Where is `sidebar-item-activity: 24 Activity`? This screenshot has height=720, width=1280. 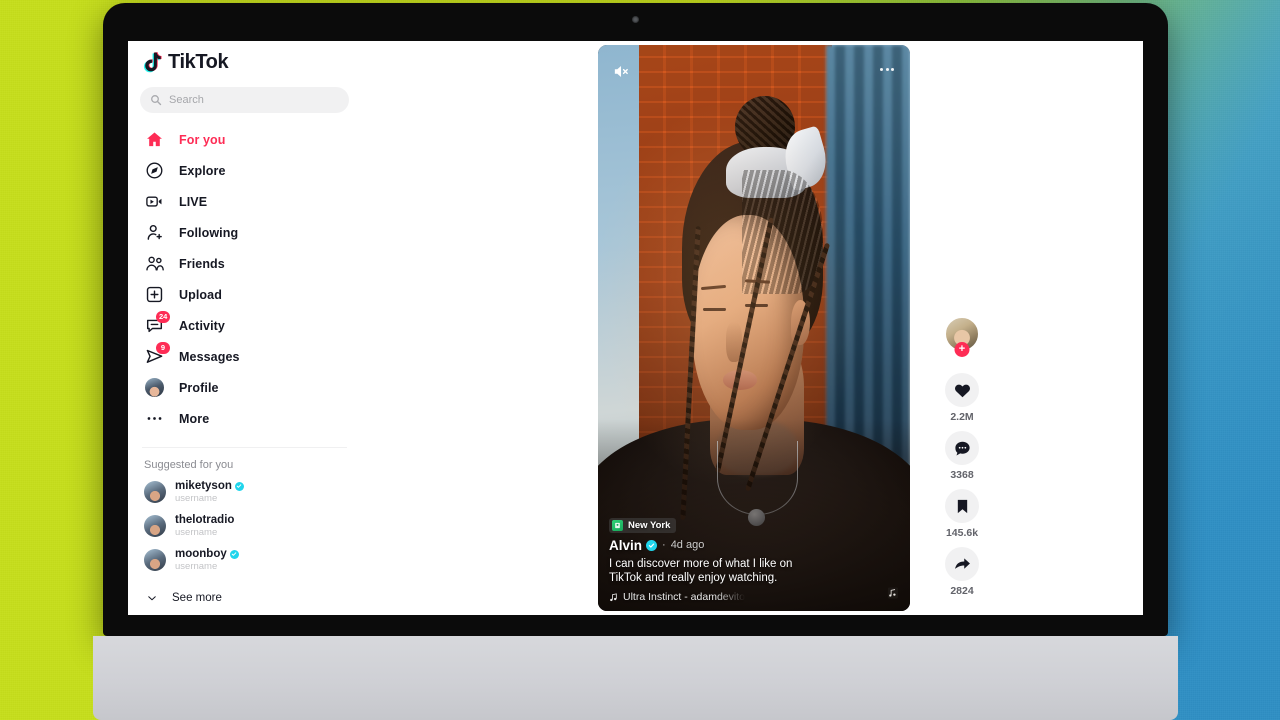 sidebar-item-activity: 24 Activity is located at coordinates (244, 325).